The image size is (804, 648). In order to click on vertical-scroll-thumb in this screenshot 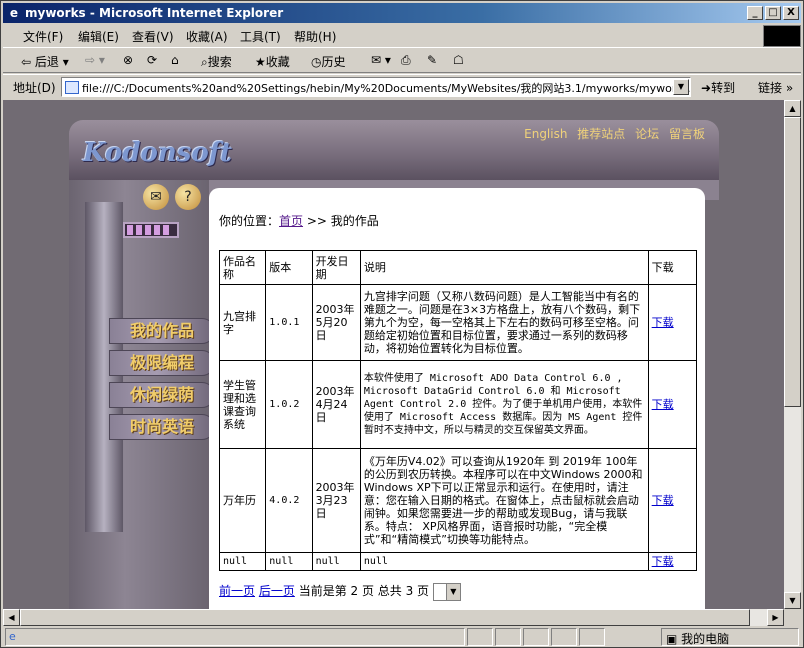, I will do `click(792, 262)`.